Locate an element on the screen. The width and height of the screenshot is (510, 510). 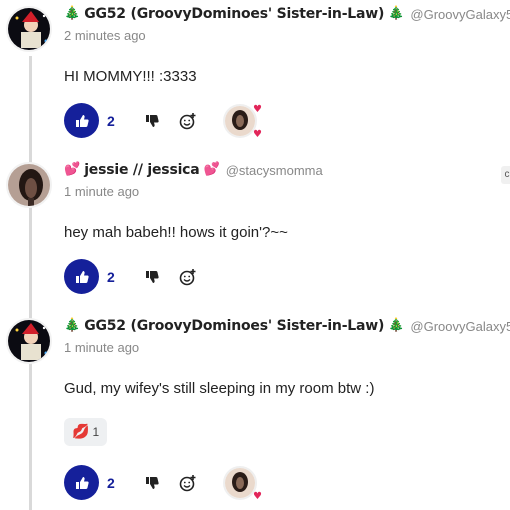
comment-actions: 2 ♥ ♥ is located at coordinates (163, 121).